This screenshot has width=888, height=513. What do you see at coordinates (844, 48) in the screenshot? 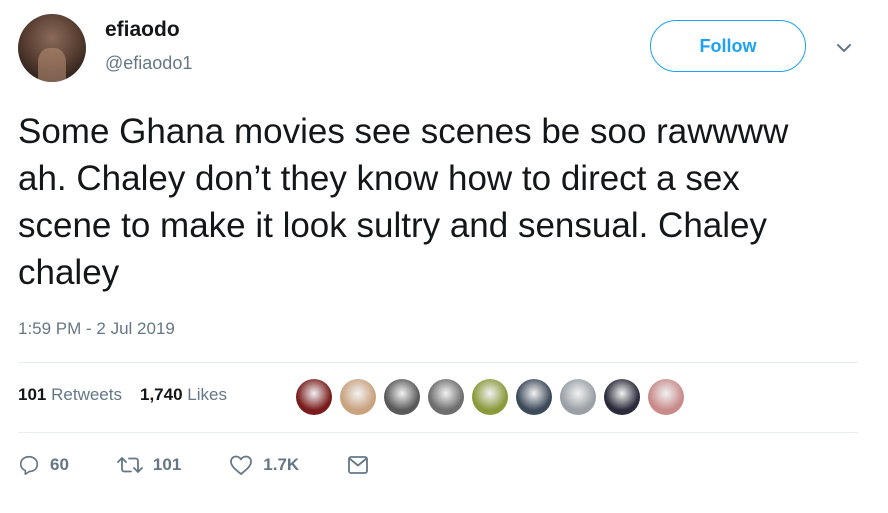
I see `chevron-down-icon` at bounding box center [844, 48].